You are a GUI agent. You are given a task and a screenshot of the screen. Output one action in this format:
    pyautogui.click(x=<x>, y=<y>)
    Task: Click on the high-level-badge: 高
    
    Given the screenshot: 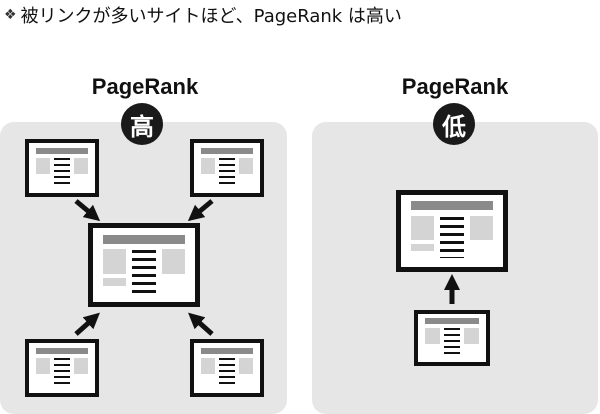 What is the action you would take?
    pyautogui.click(x=142, y=124)
    